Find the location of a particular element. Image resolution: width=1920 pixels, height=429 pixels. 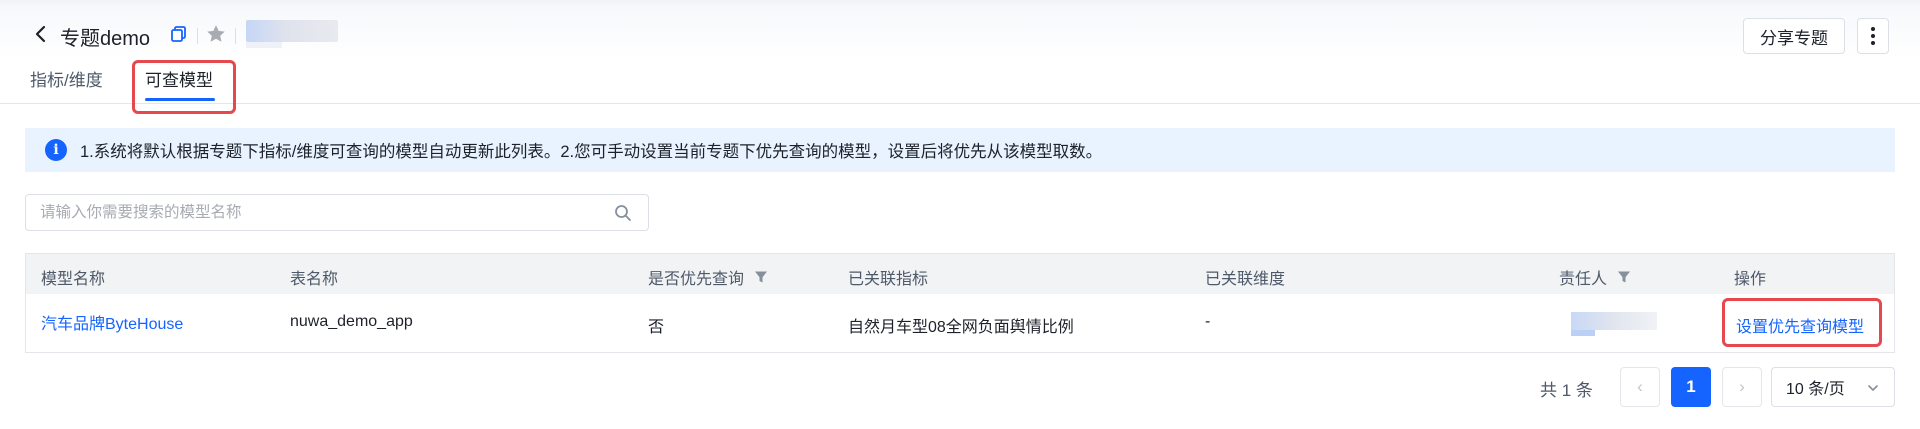

back-button is located at coordinates (41, 34).